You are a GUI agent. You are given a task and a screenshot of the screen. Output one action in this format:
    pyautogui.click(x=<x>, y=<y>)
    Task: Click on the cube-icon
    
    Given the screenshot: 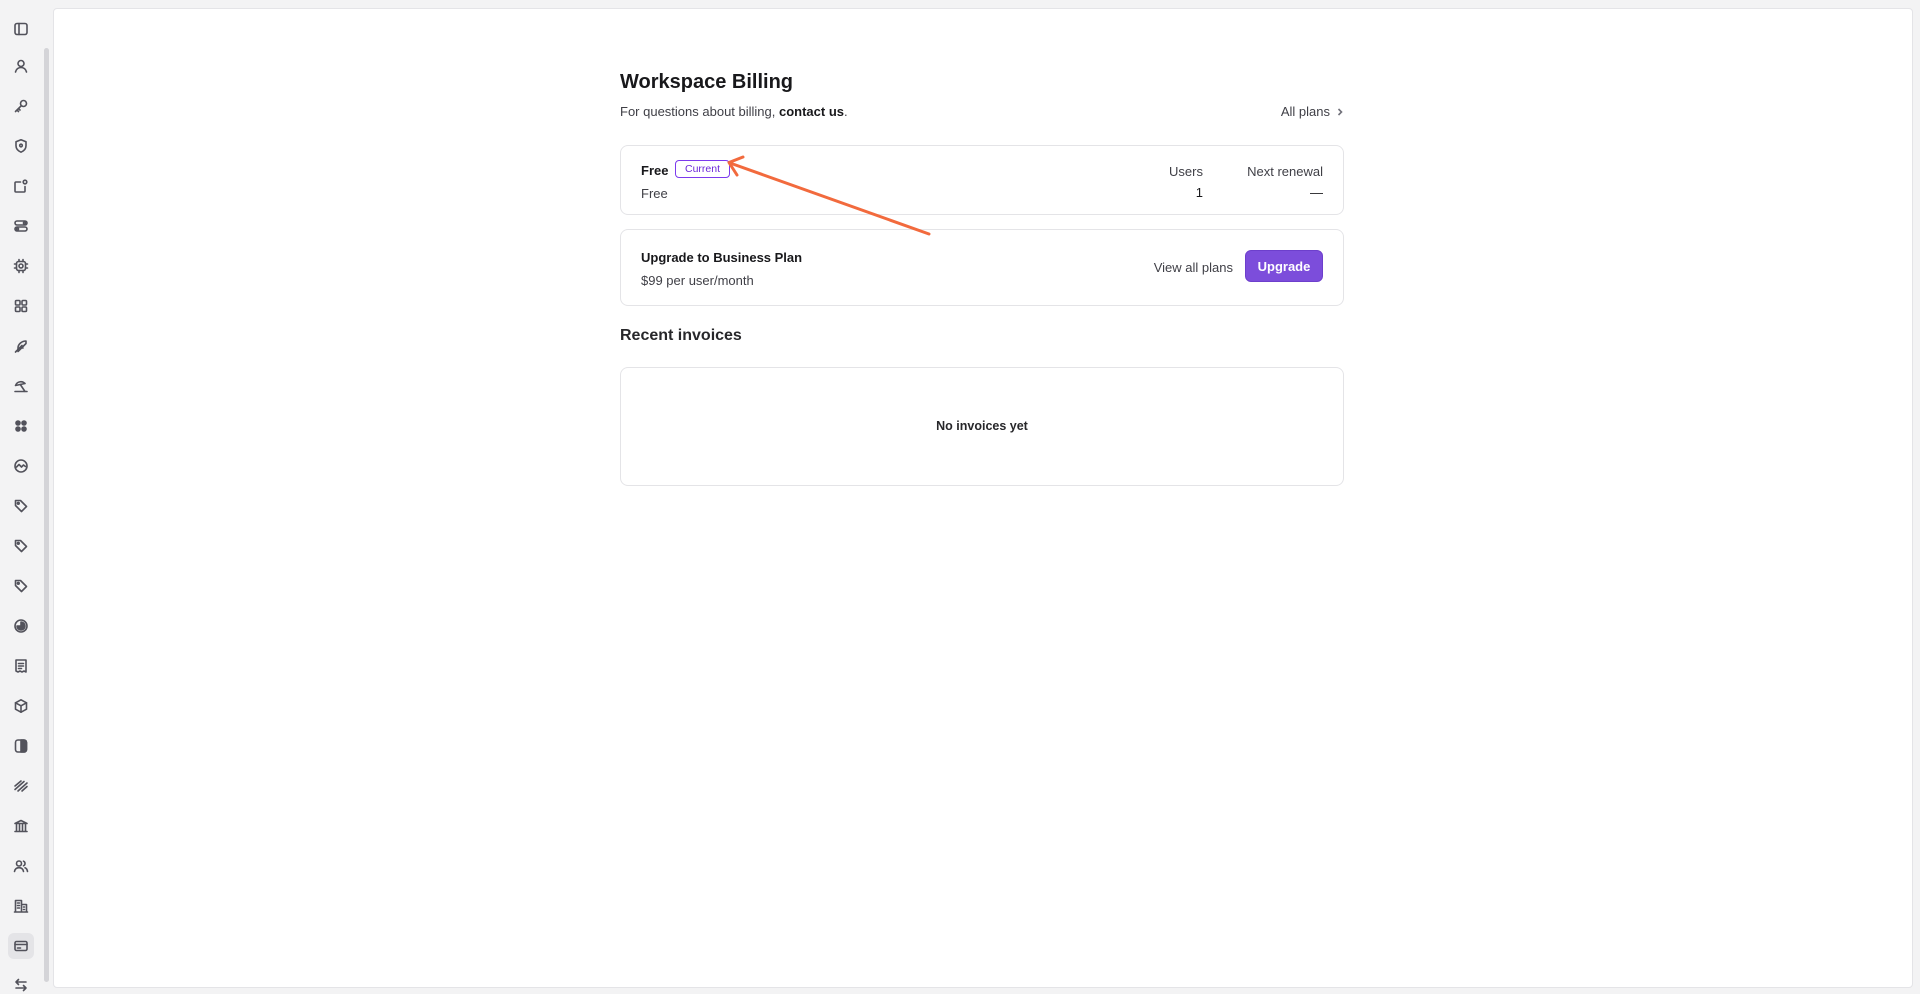 What is the action you would take?
    pyautogui.click(x=21, y=706)
    